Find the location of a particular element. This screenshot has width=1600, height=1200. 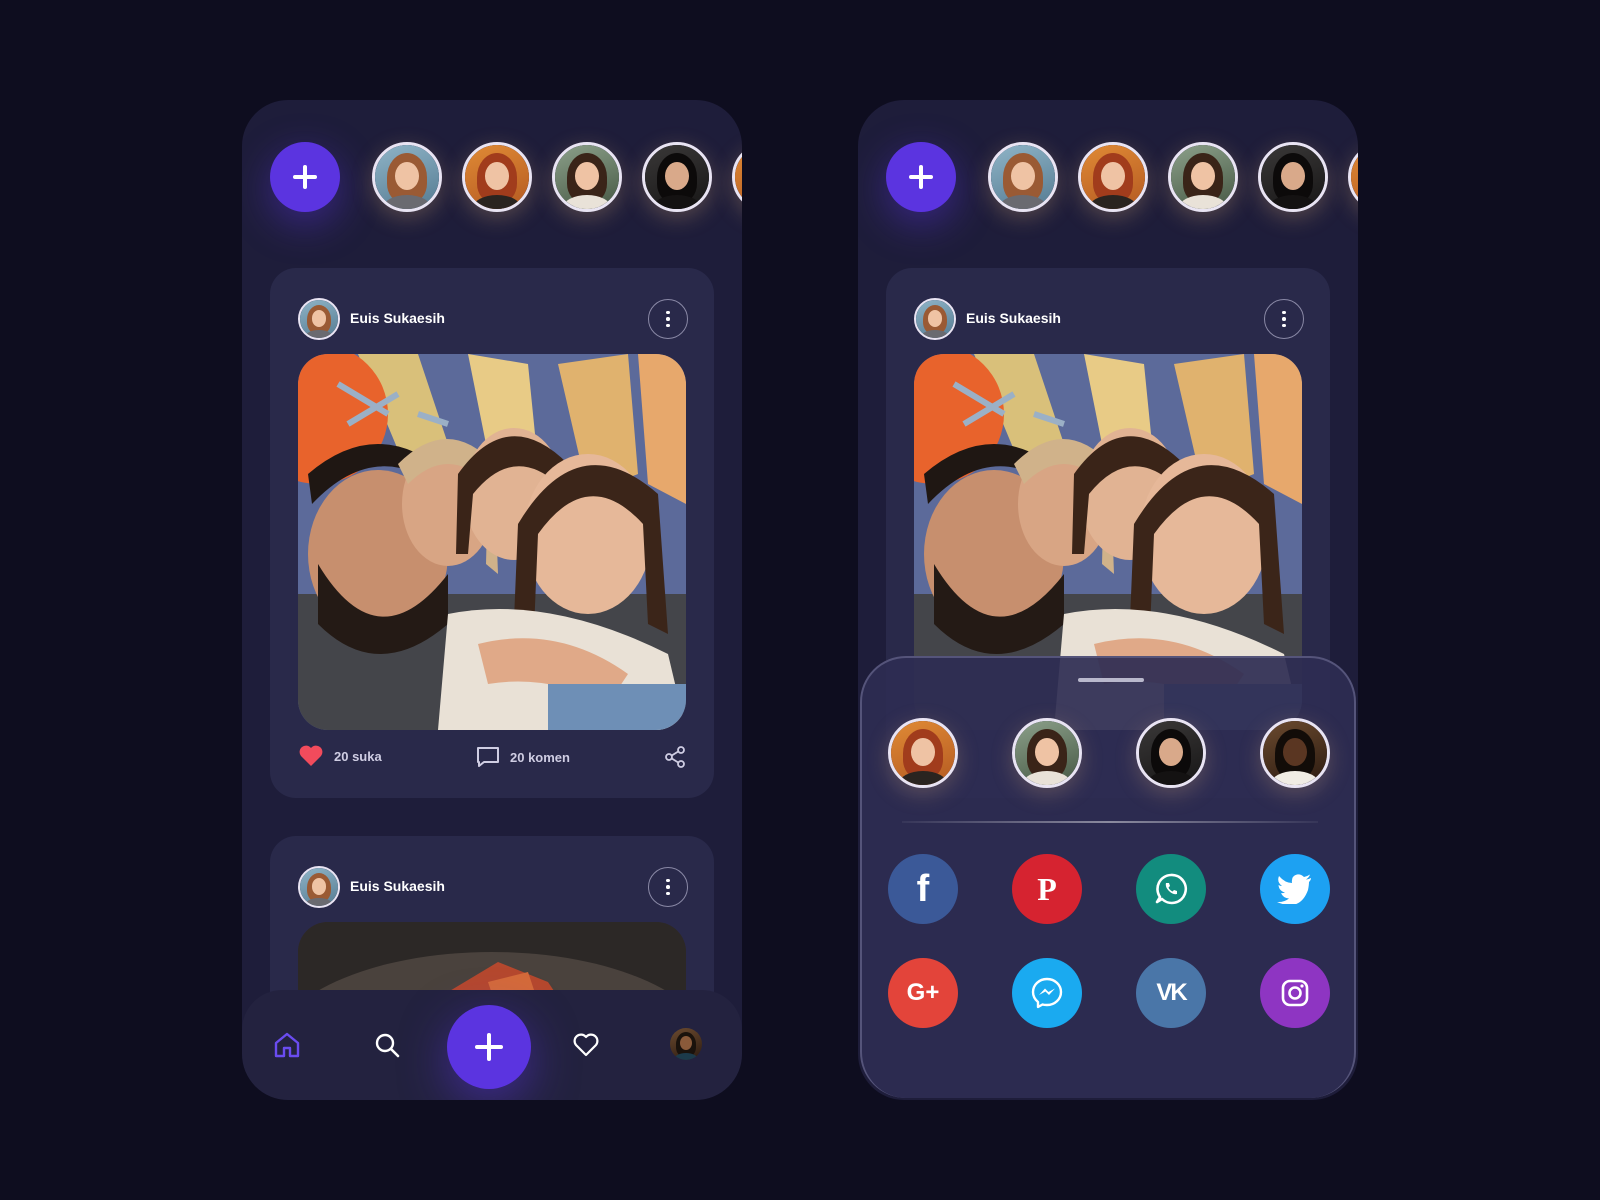

twitter-icon is located at coordinates (1295, 889).